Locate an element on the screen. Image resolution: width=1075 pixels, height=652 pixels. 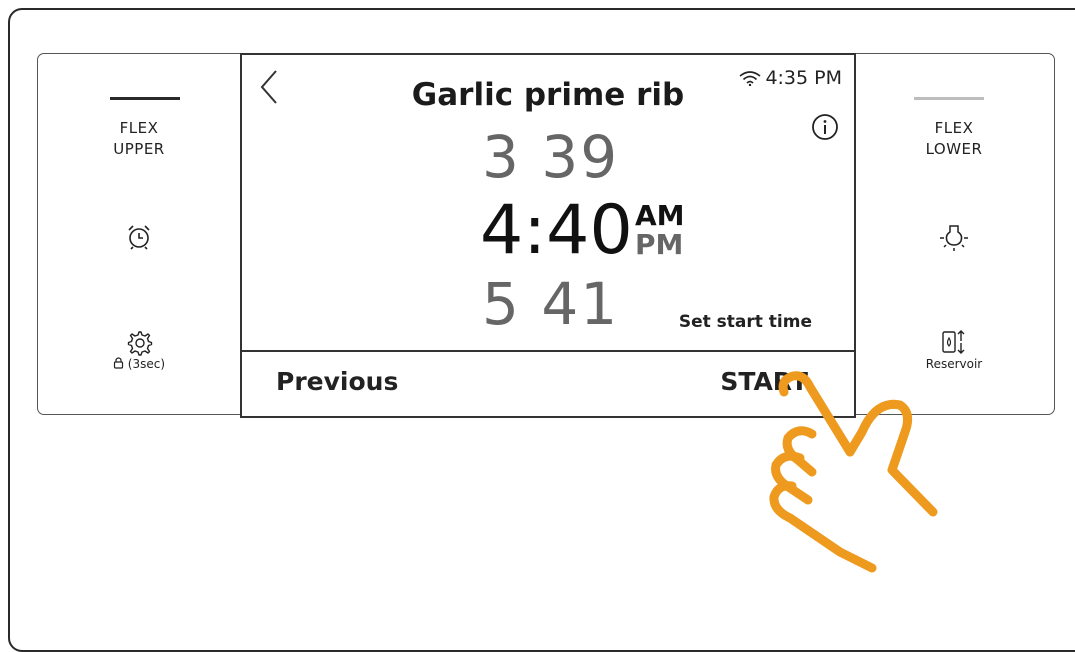
light-button is located at coordinates (954, 239).